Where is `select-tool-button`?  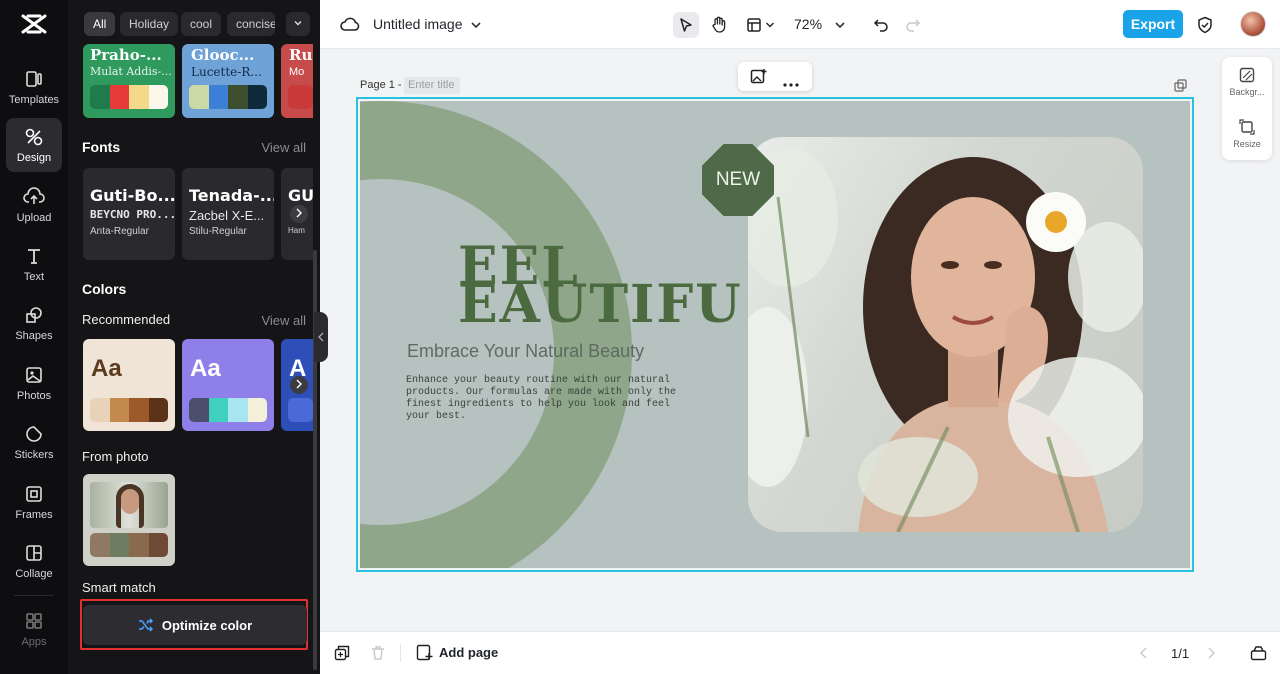 select-tool-button is located at coordinates (686, 25).